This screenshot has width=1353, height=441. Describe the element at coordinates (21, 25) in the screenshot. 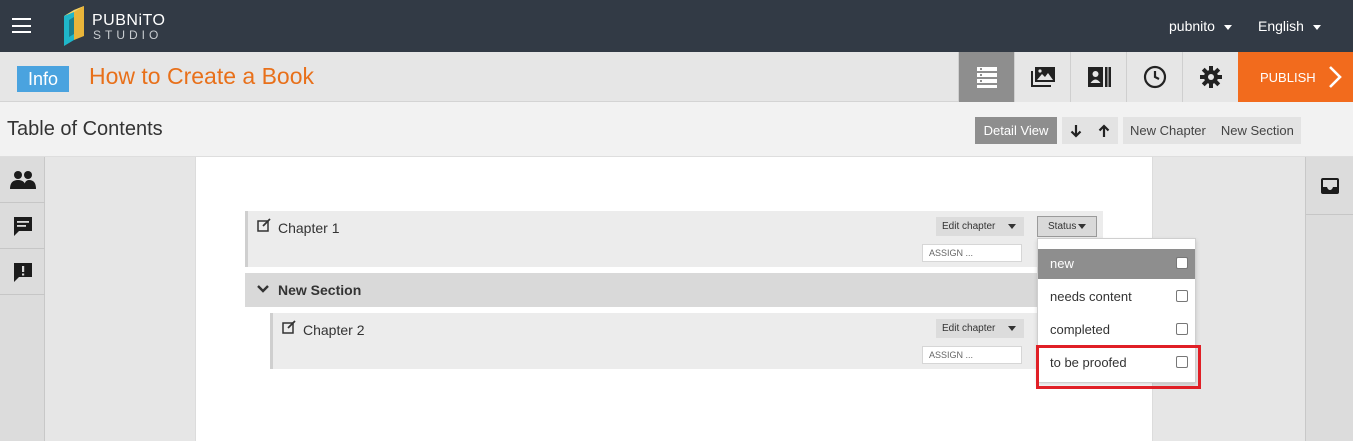

I see `hamburger-menu-icon` at that location.